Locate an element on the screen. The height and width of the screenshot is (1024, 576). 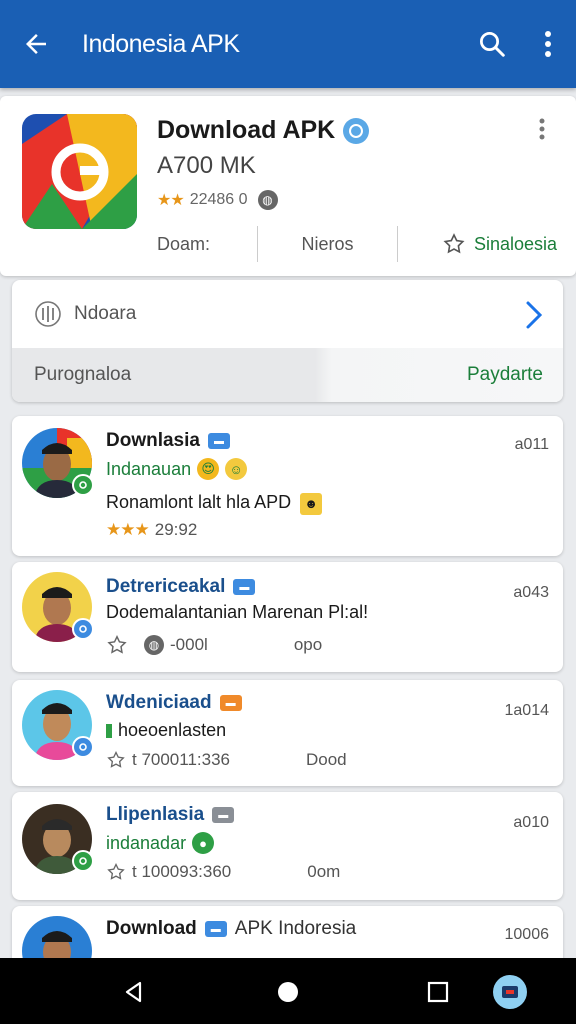
stat-wishlist: Sinaloesia is located at coordinates (477, 244).